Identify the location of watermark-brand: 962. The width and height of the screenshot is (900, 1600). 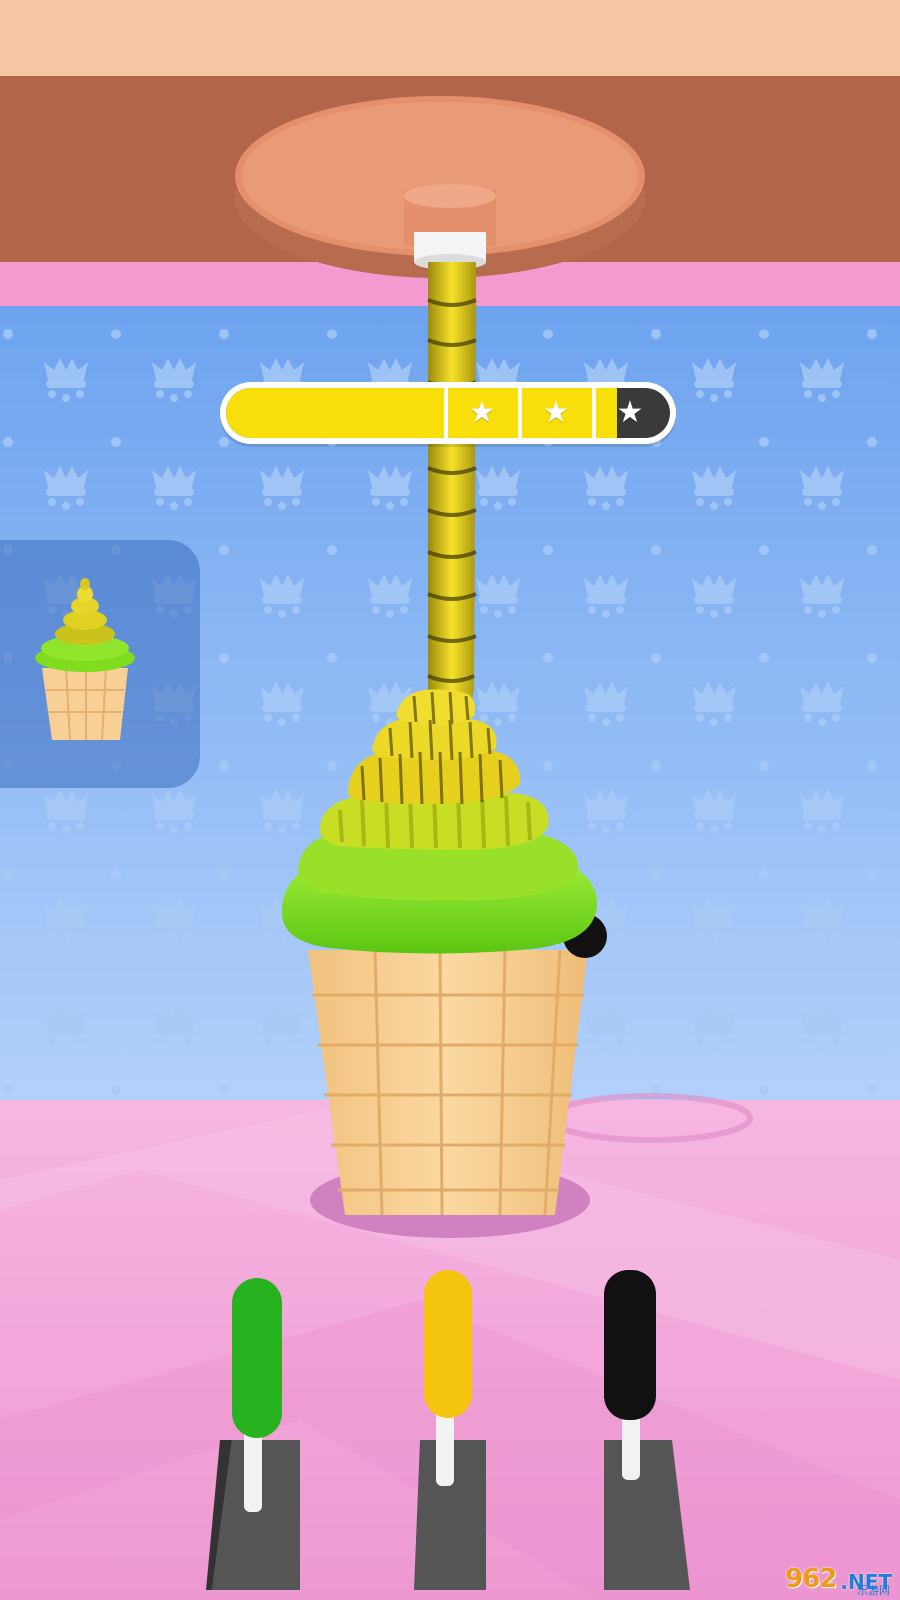
(811, 1579).